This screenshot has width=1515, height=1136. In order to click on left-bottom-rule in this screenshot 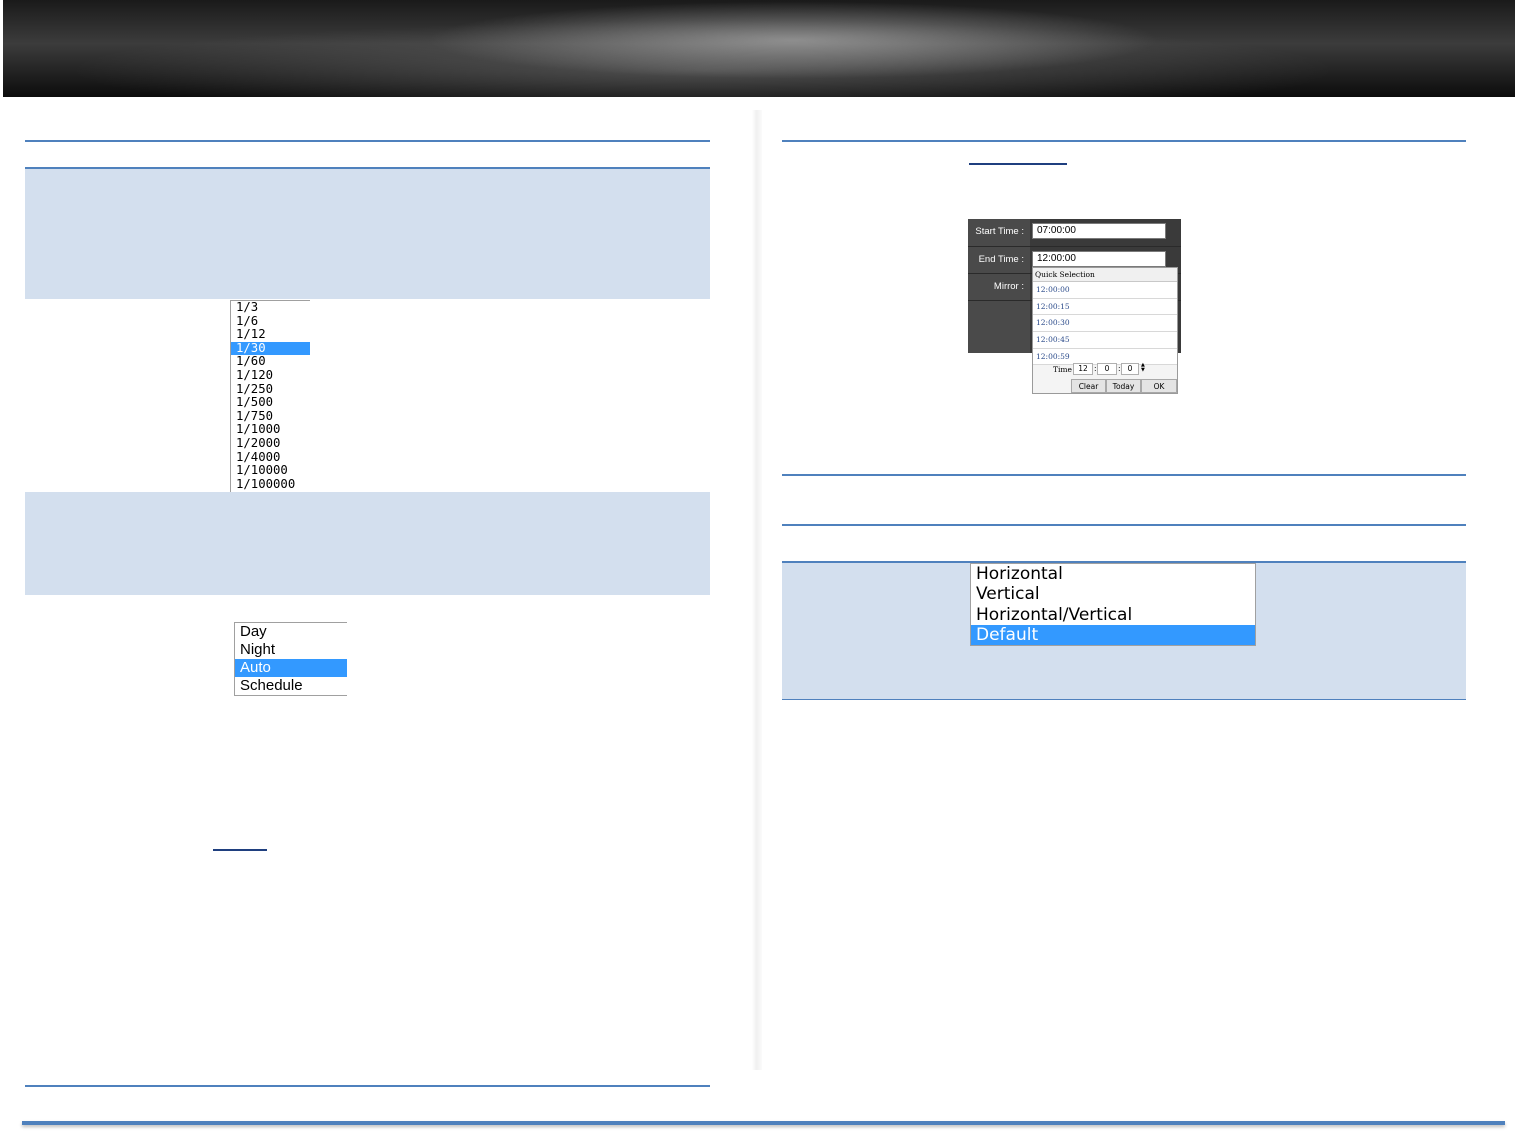, I will do `click(367, 1086)`.